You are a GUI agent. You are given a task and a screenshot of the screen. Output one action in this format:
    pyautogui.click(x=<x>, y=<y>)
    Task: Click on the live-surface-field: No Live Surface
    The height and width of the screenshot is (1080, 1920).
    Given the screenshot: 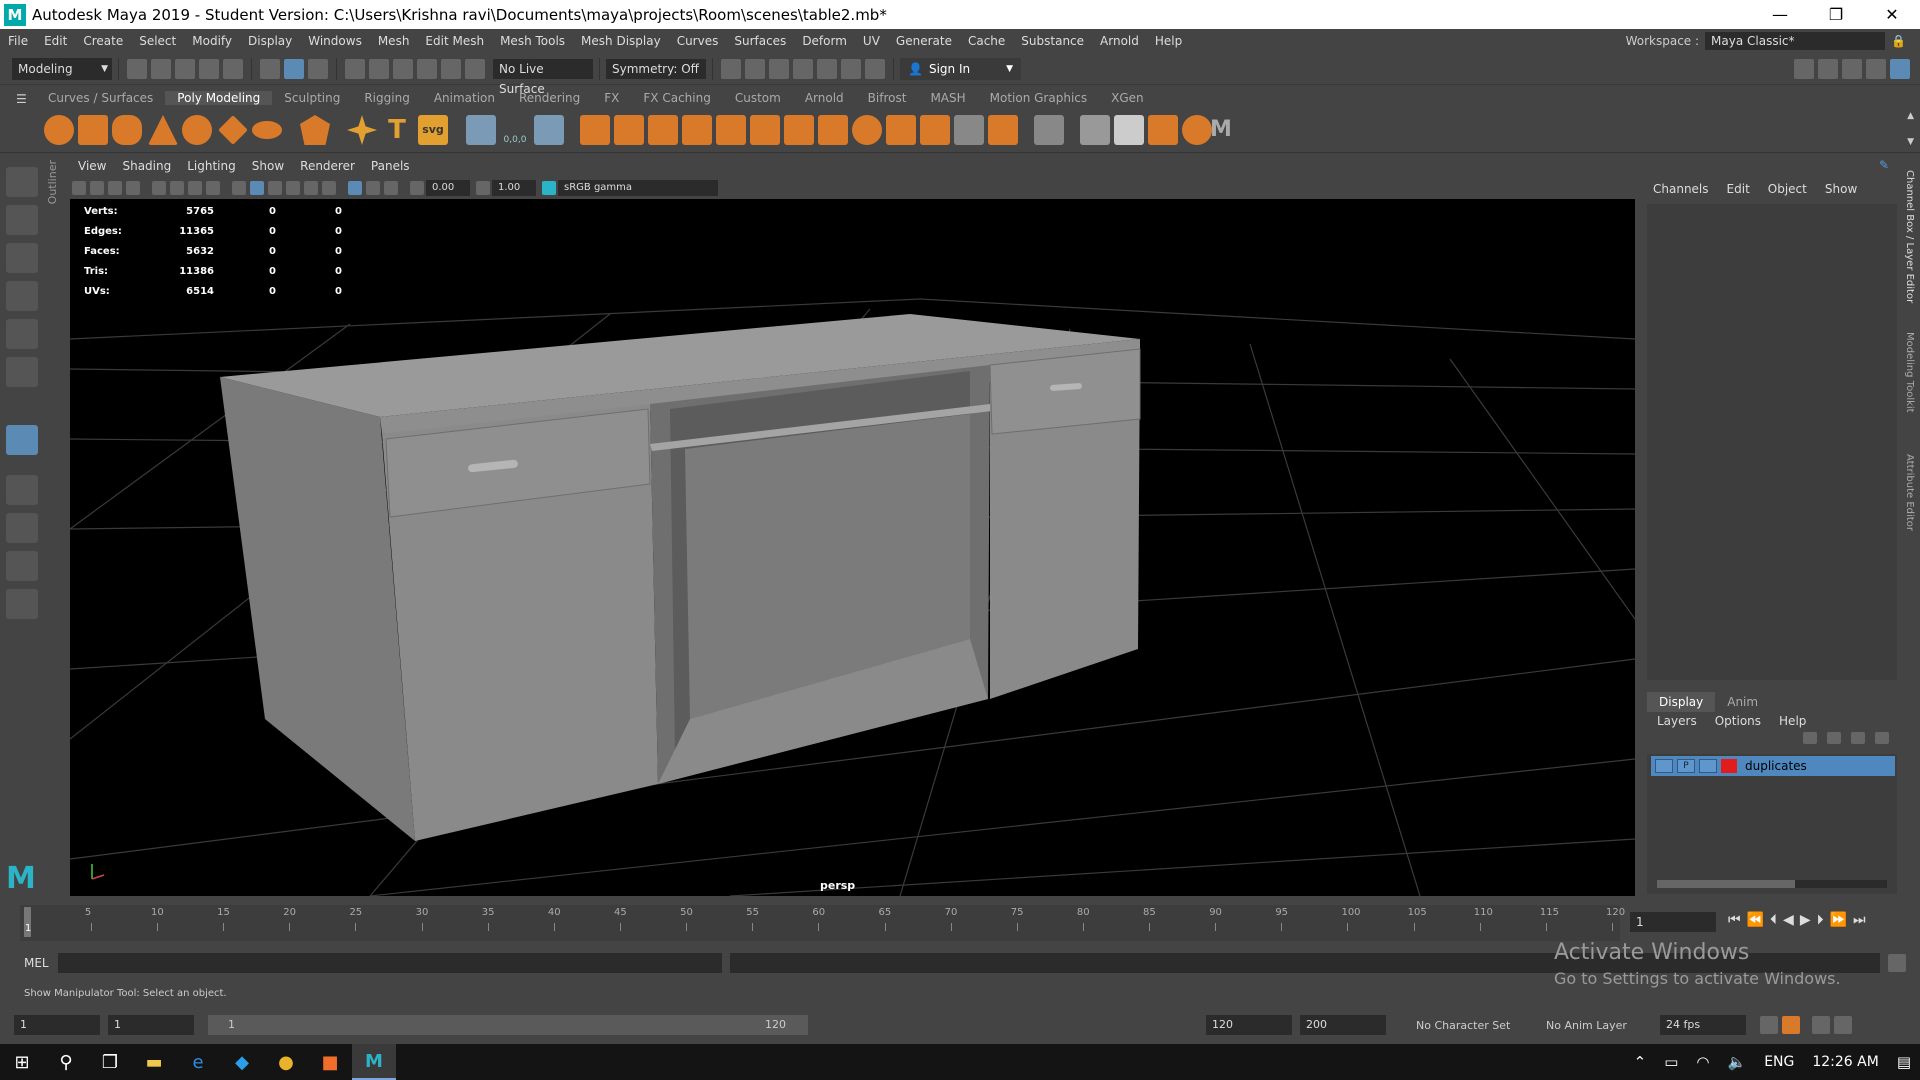 What is the action you would take?
    pyautogui.click(x=543, y=77)
    